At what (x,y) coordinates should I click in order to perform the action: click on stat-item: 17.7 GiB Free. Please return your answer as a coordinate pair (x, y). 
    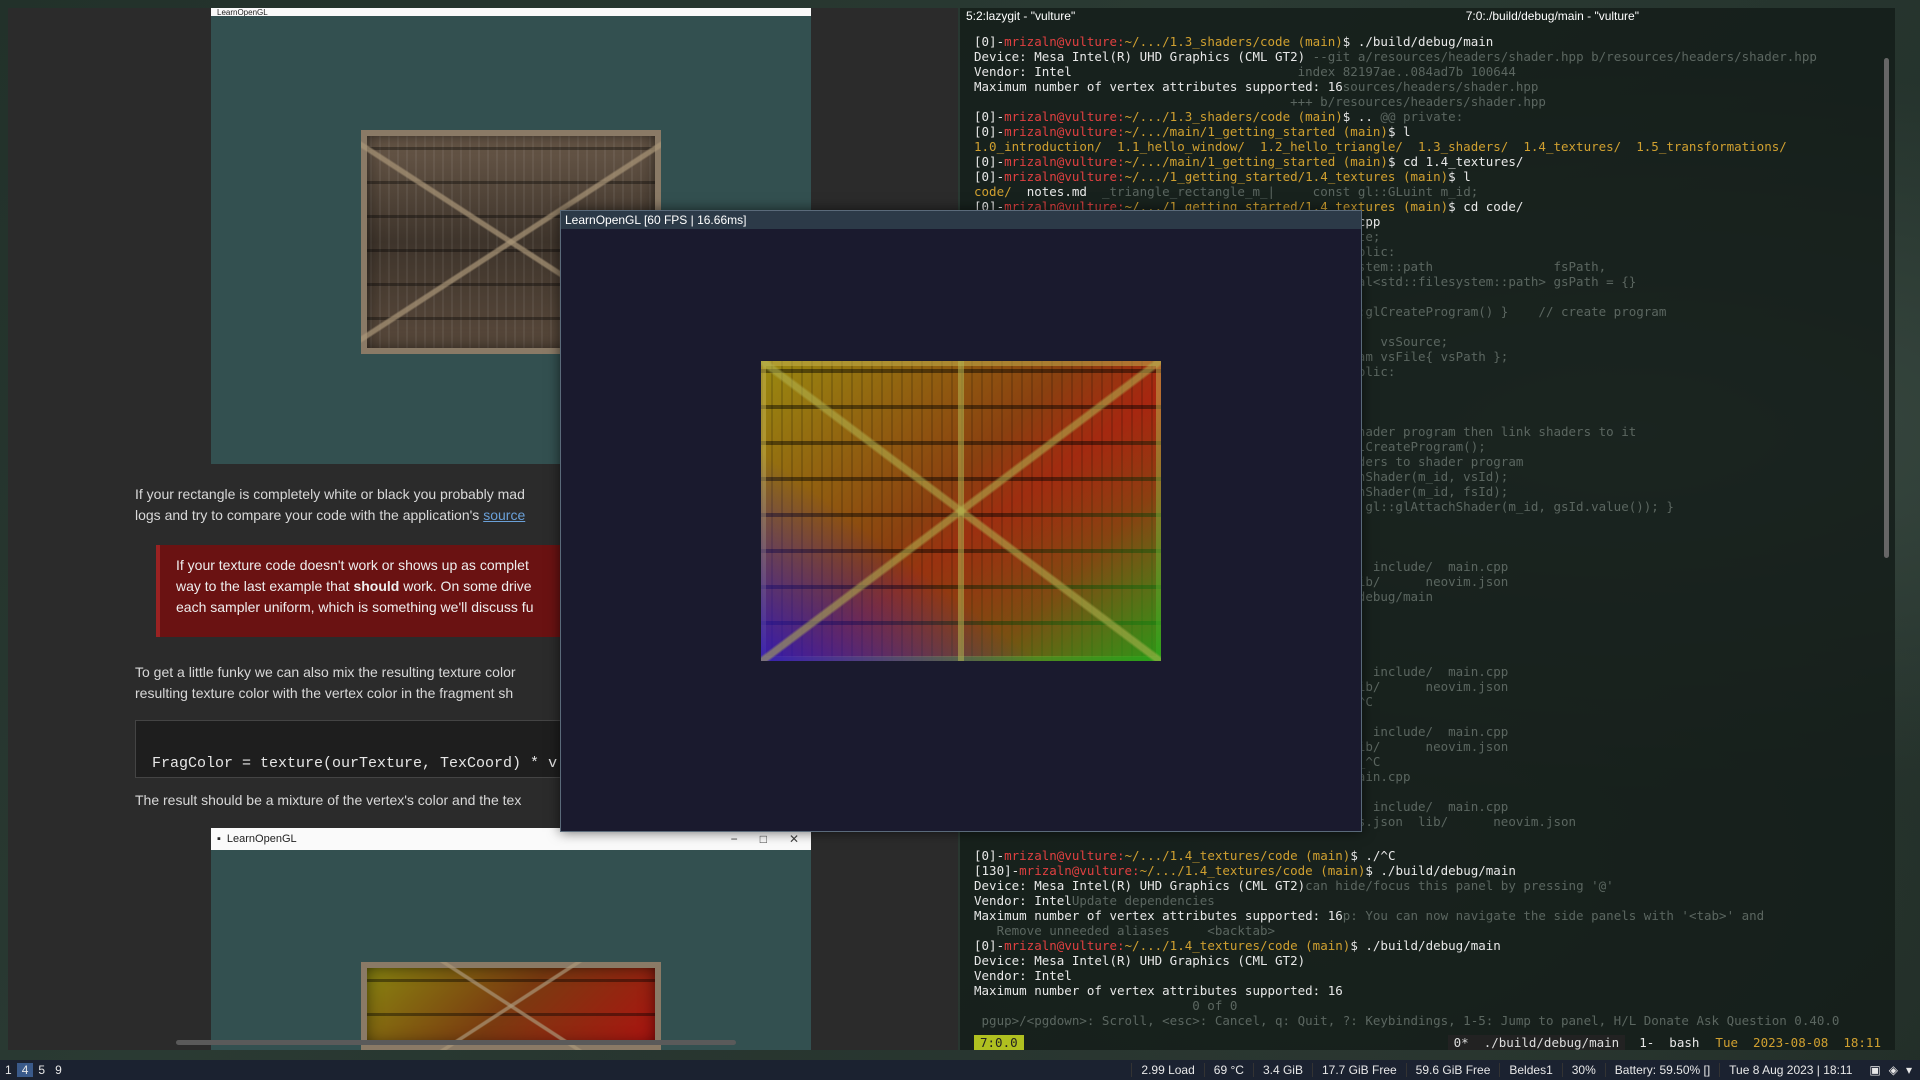
    Looking at the image, I should click on (1358, 1070).